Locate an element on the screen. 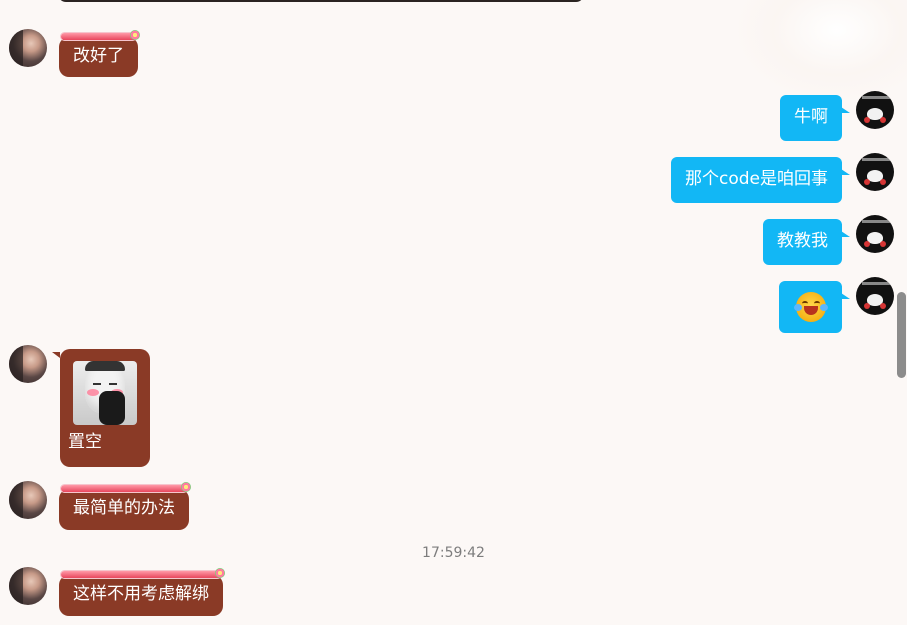  message-text: 那个code是咱回事 is located at coordinates (756, 179).